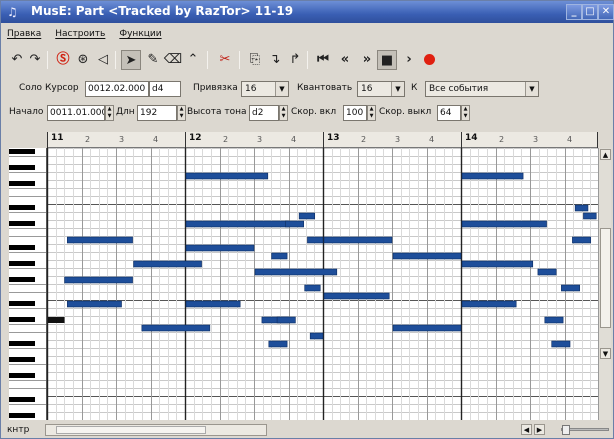 The height and width of the screenshot is (439, 614). Describe the element at coordinates (381, 89) in the screenshot. I see `quantize-select: 16 ▼` at that location.